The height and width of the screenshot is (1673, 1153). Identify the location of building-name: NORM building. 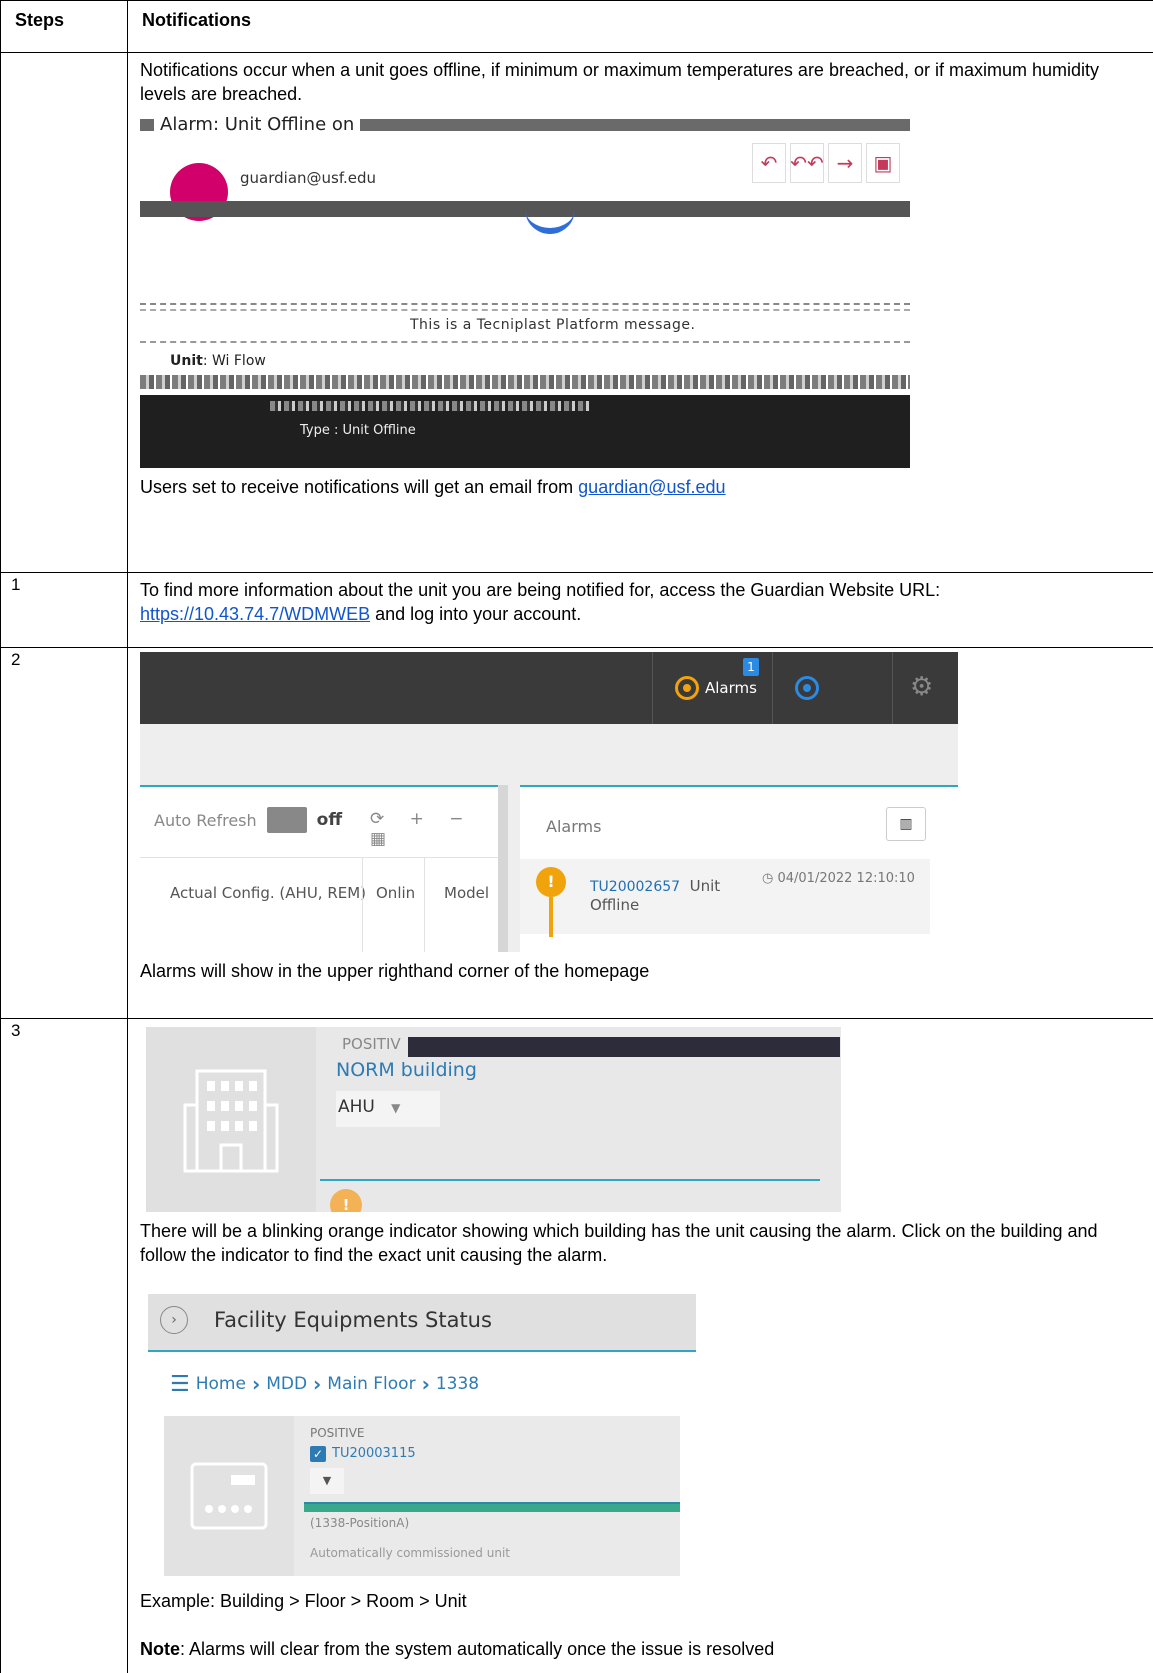
(406, 1070).